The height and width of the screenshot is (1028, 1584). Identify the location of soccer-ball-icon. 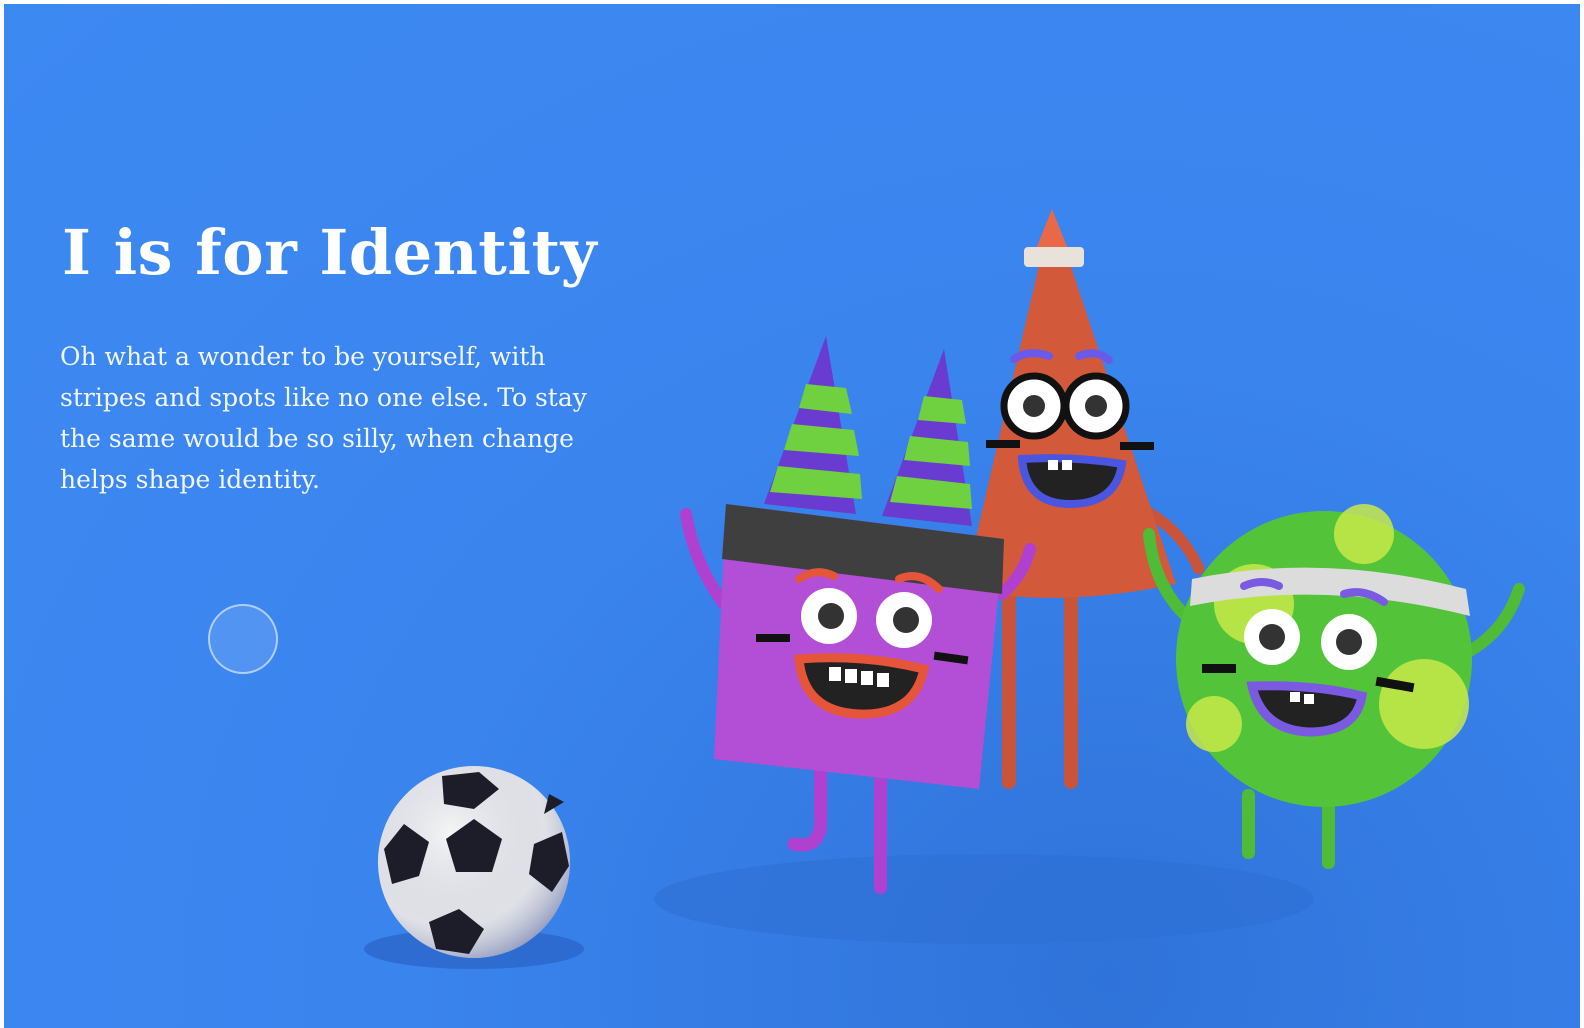
(474, 862).